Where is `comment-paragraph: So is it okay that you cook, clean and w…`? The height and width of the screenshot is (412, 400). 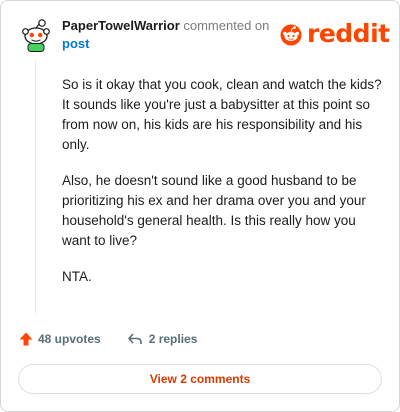
comment-paragraph: So is it okay that you cook, clean and w… is located at coordinates (222, 114).